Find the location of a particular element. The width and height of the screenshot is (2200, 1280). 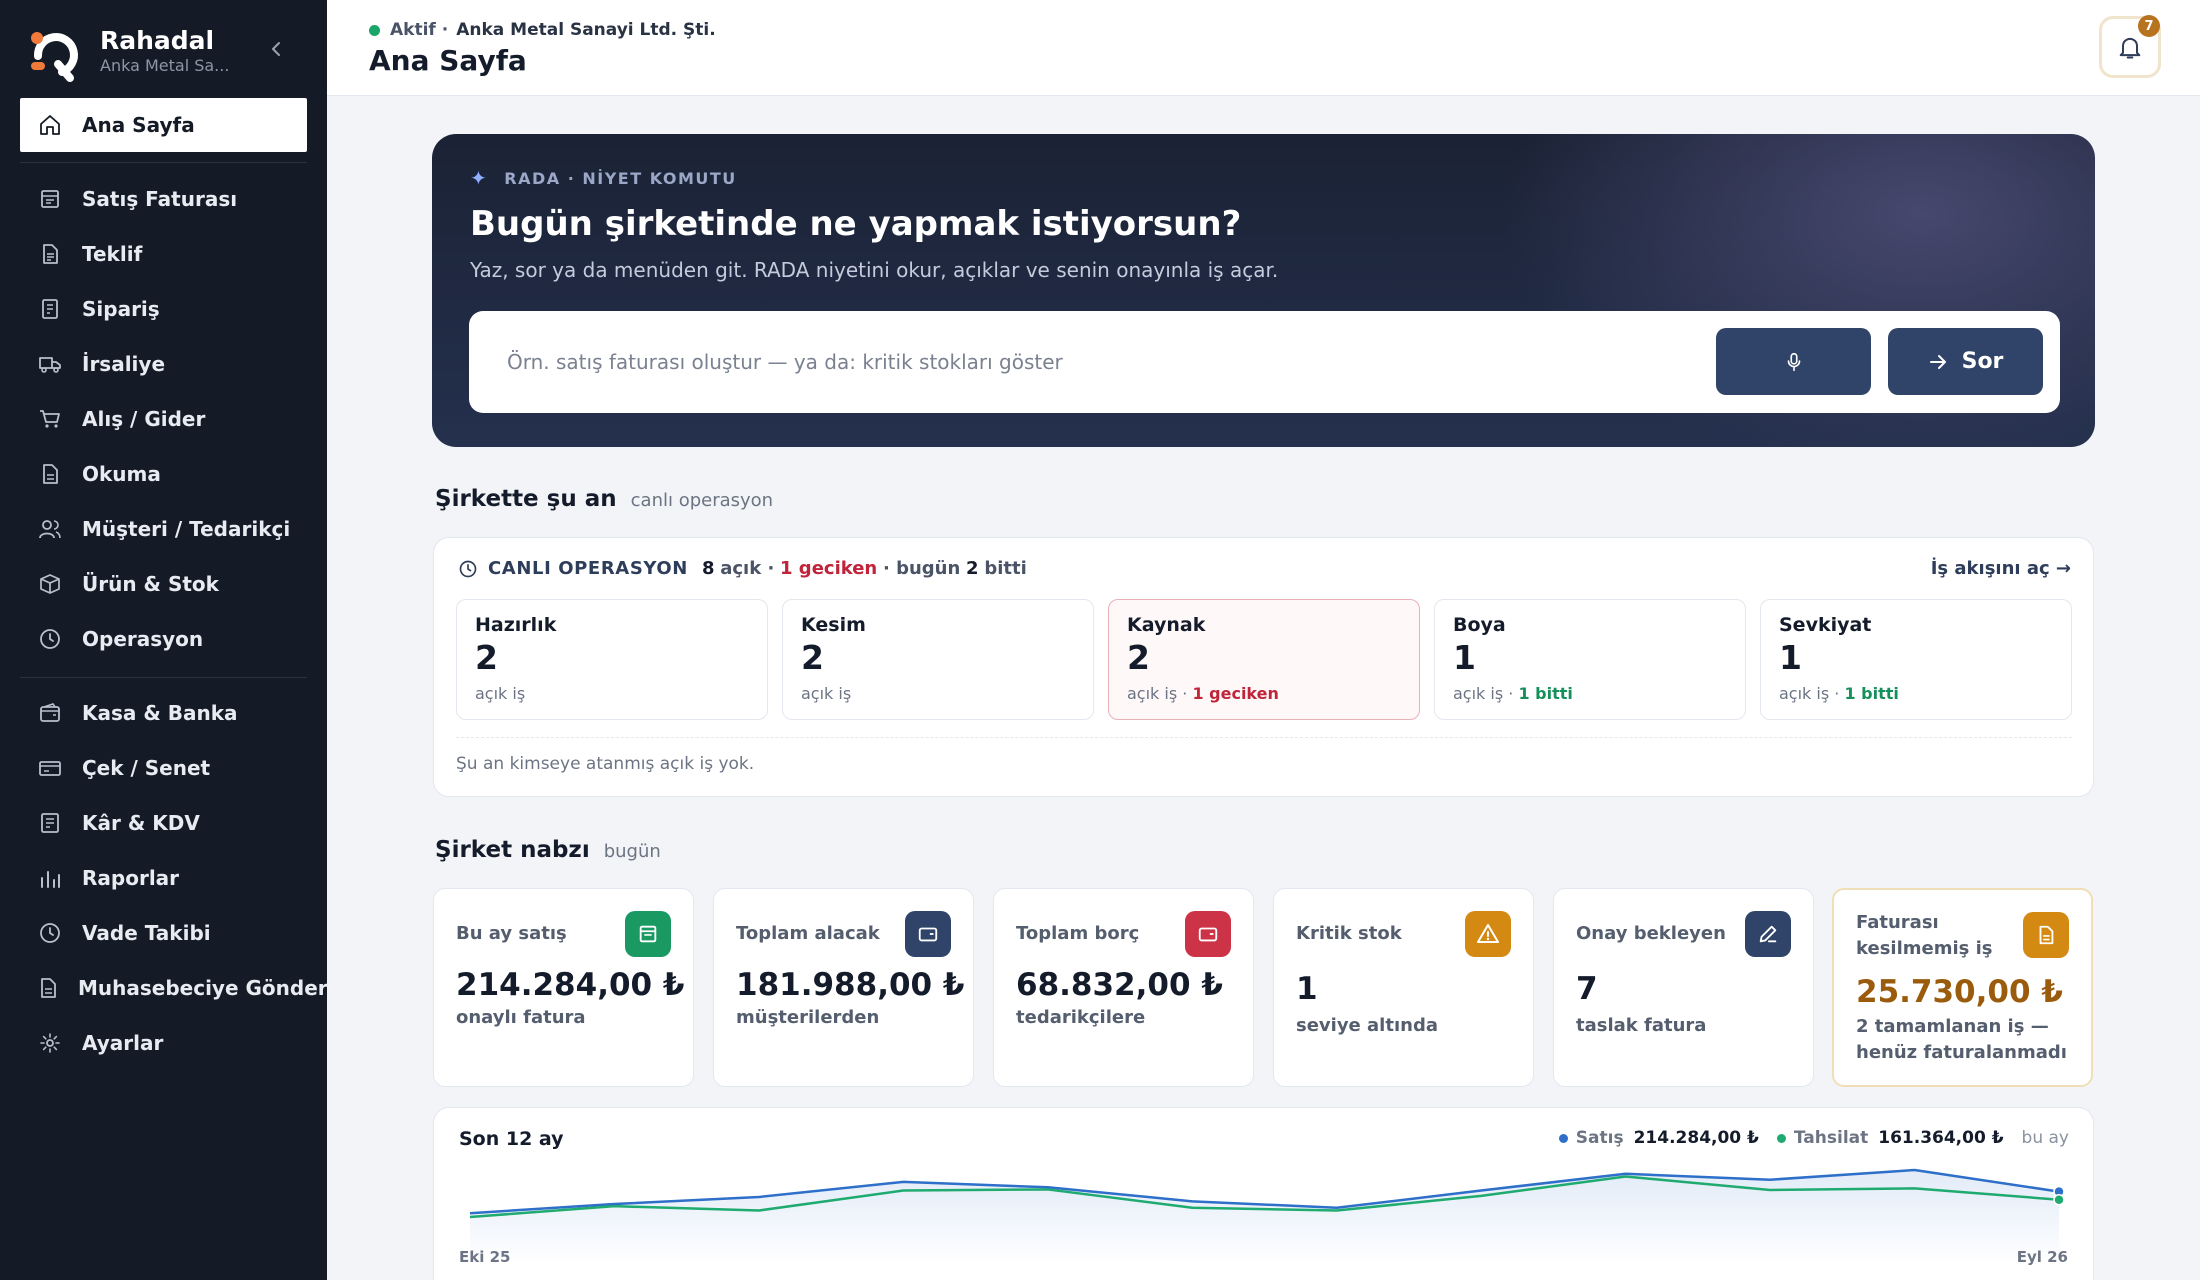

nav-musteri-tedarikci: Müşteri / Tedarikçi is located at coordinates (170, 529).